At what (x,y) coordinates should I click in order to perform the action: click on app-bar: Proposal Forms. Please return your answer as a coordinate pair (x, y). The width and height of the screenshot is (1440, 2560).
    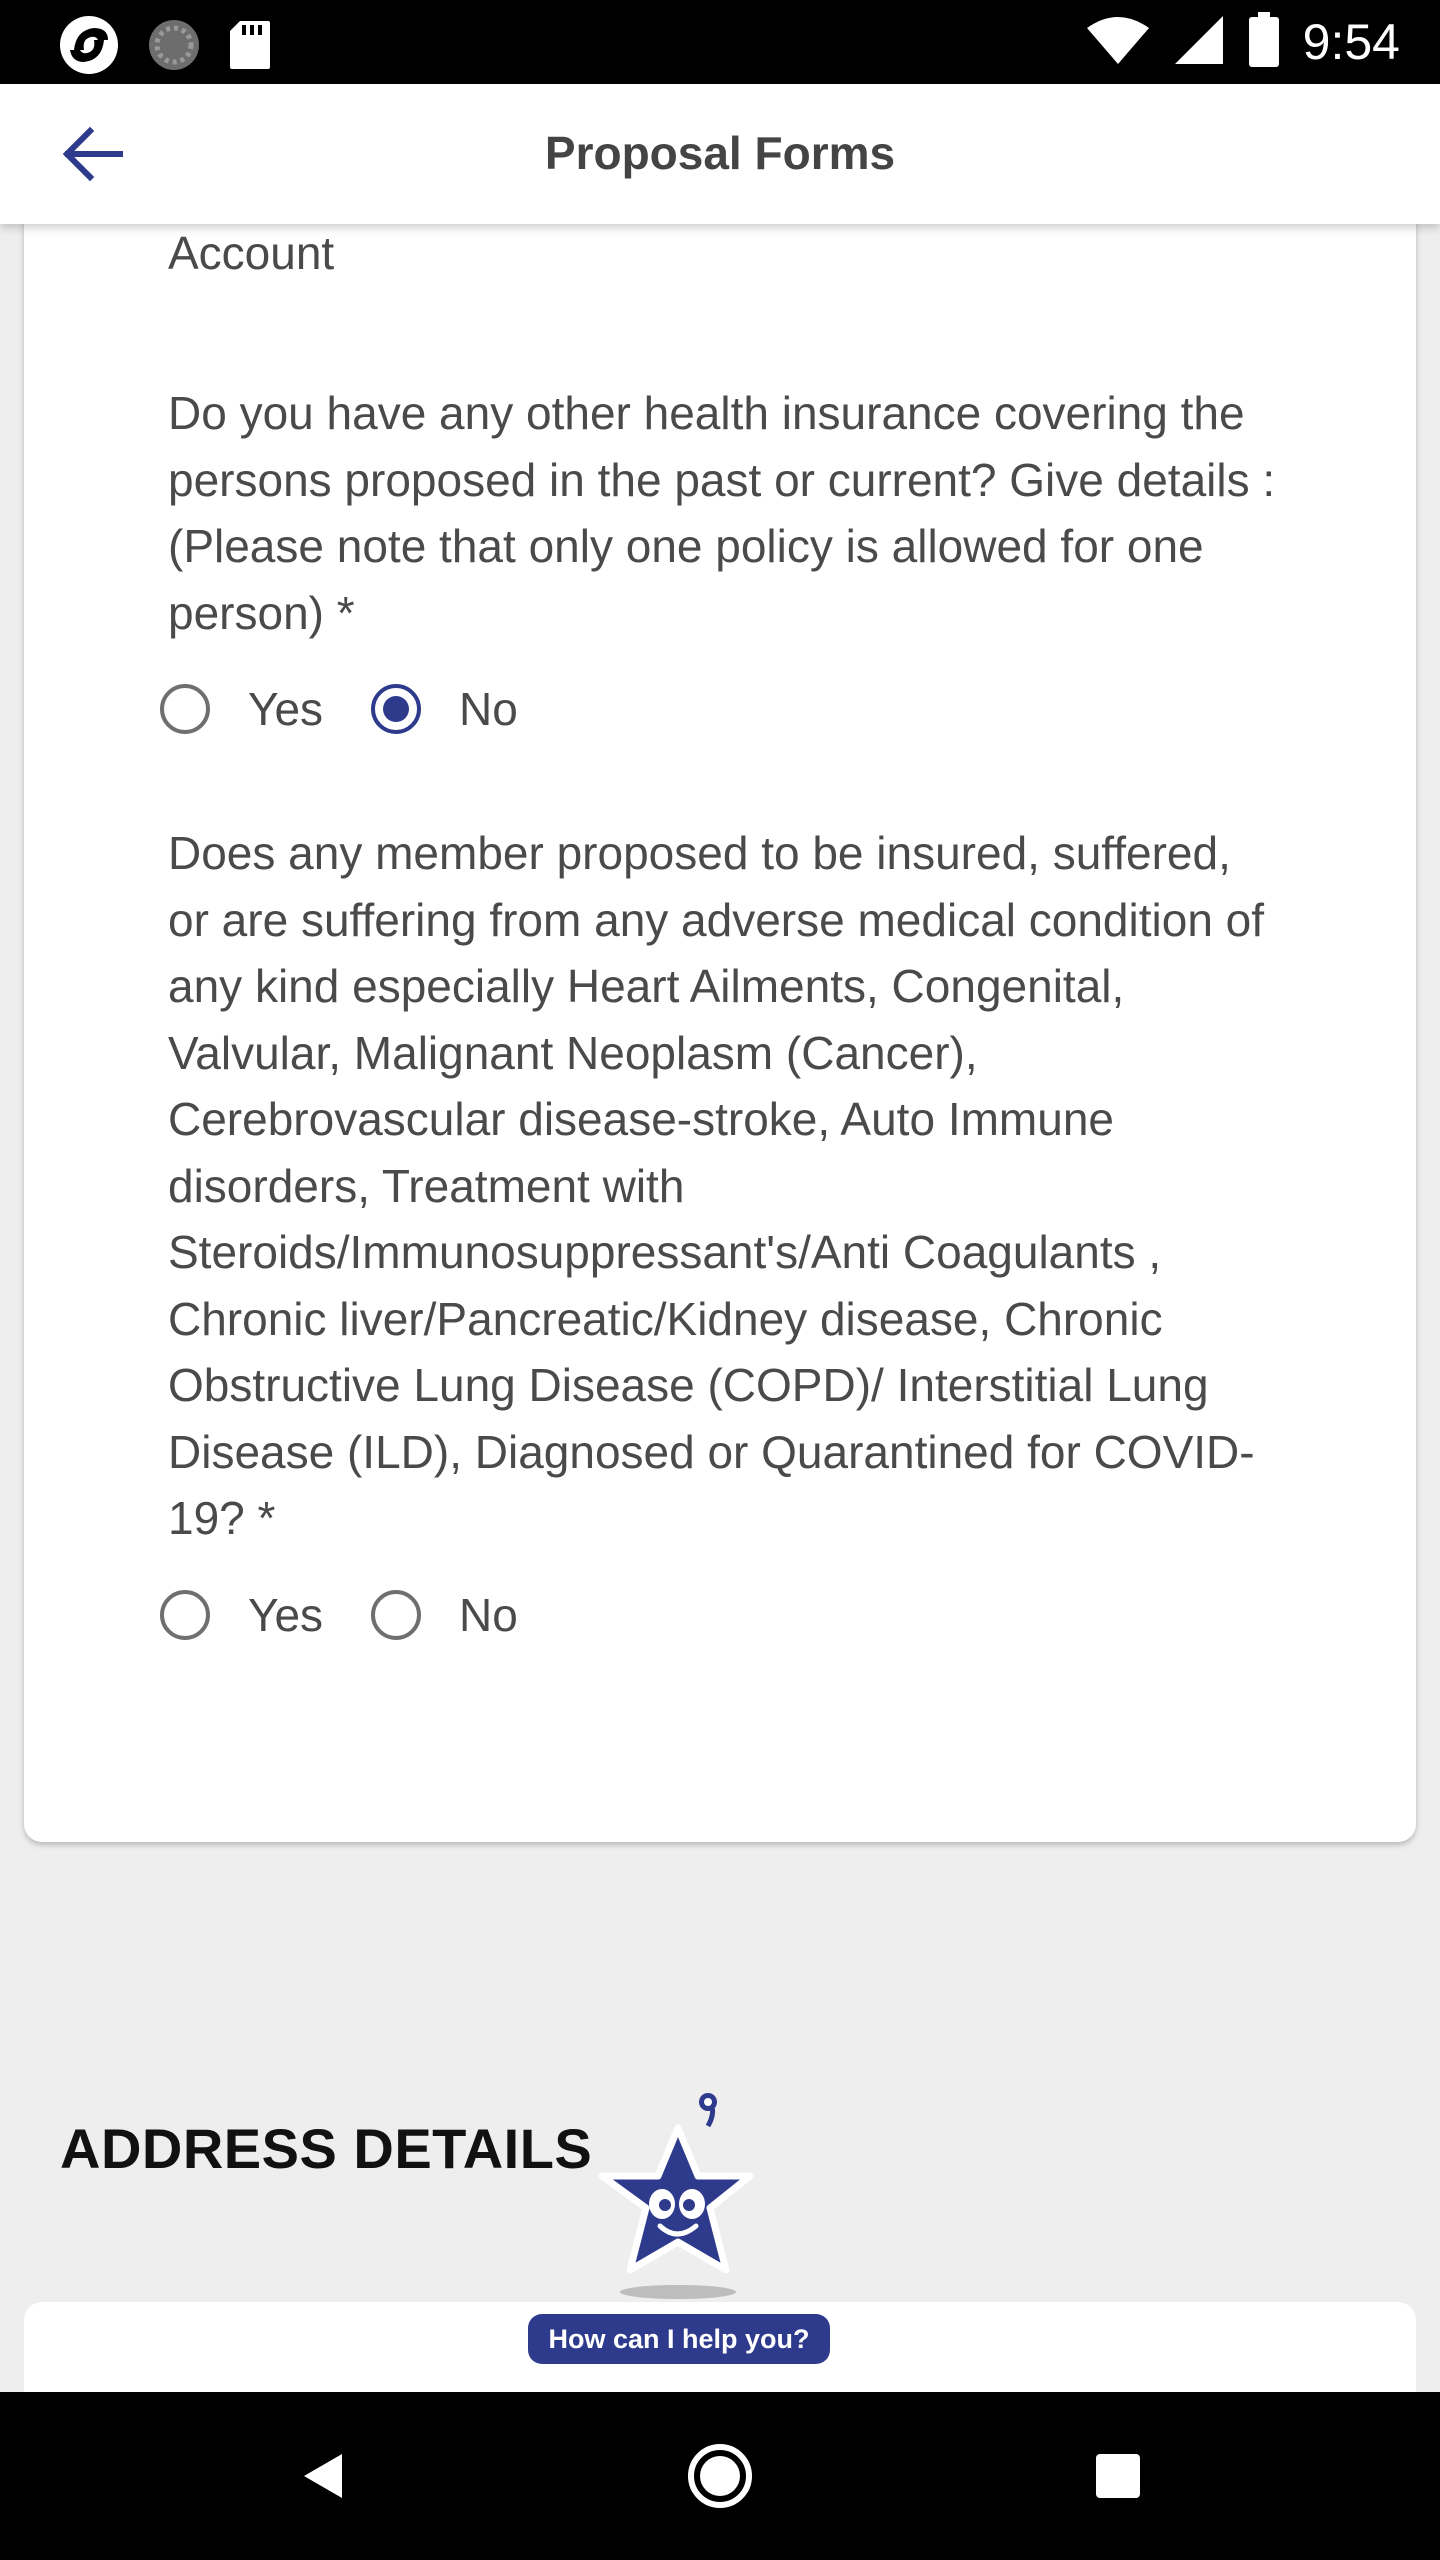
    Looking at the image, I should click on (720, 154).